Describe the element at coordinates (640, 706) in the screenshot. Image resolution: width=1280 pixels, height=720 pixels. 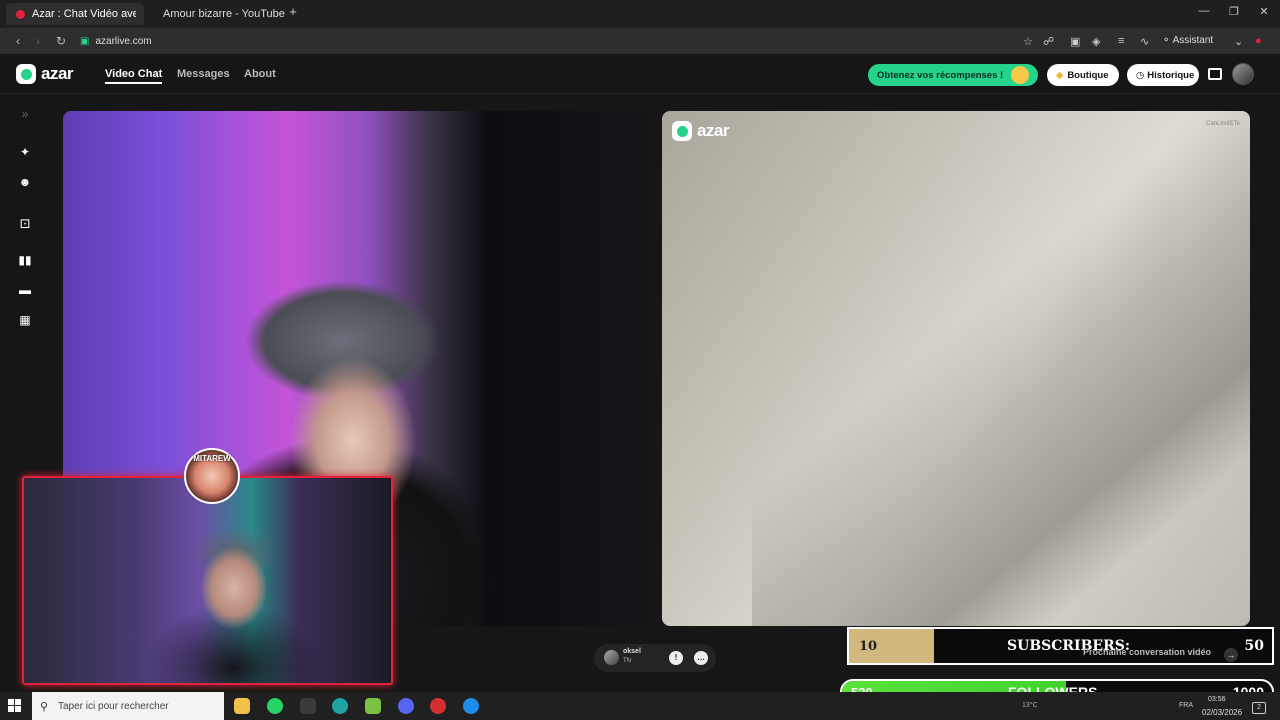
I see `windows-taskbar: ⚲ Taper ici pour rechercher` at that location.